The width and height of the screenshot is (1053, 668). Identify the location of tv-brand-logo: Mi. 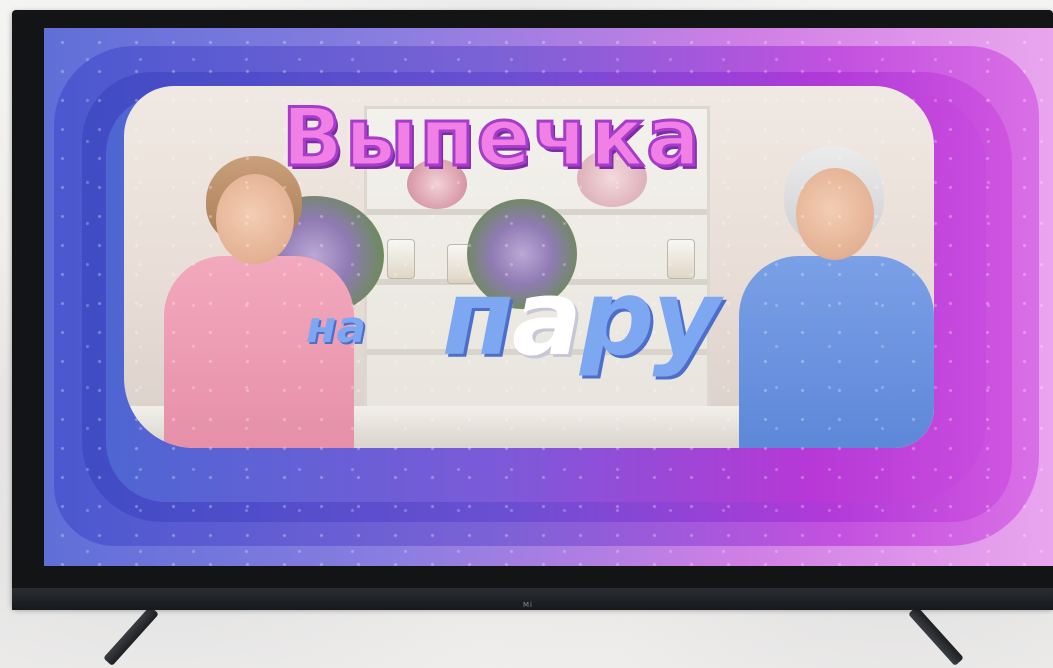
(528, 605).